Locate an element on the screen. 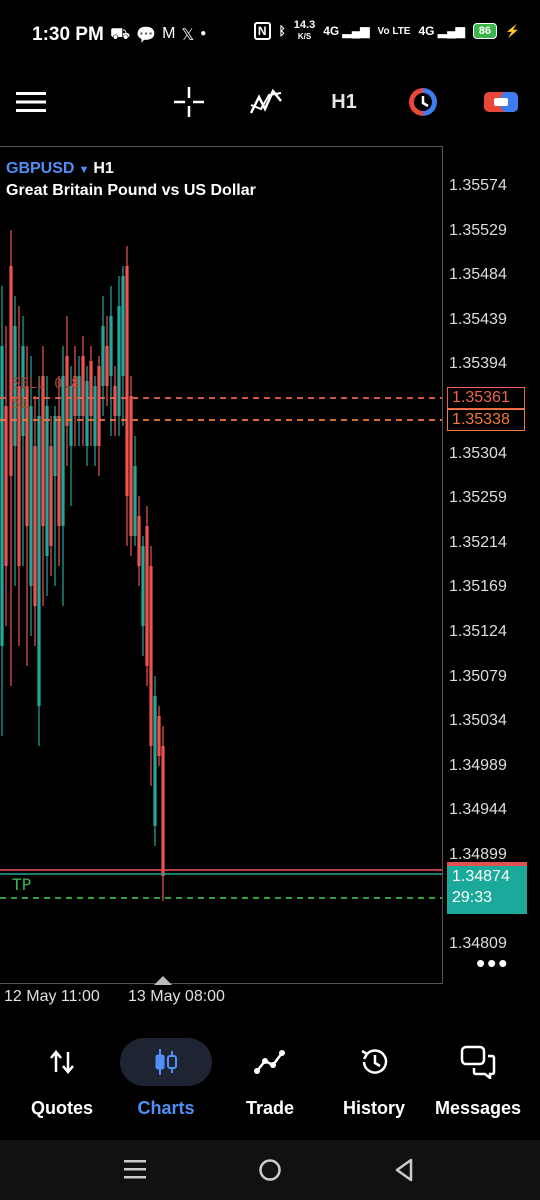 Image resolution: width=540 pixels, height=1200 pixels. price-axis-label: 1.35079 is located at coordinates (478, 676).